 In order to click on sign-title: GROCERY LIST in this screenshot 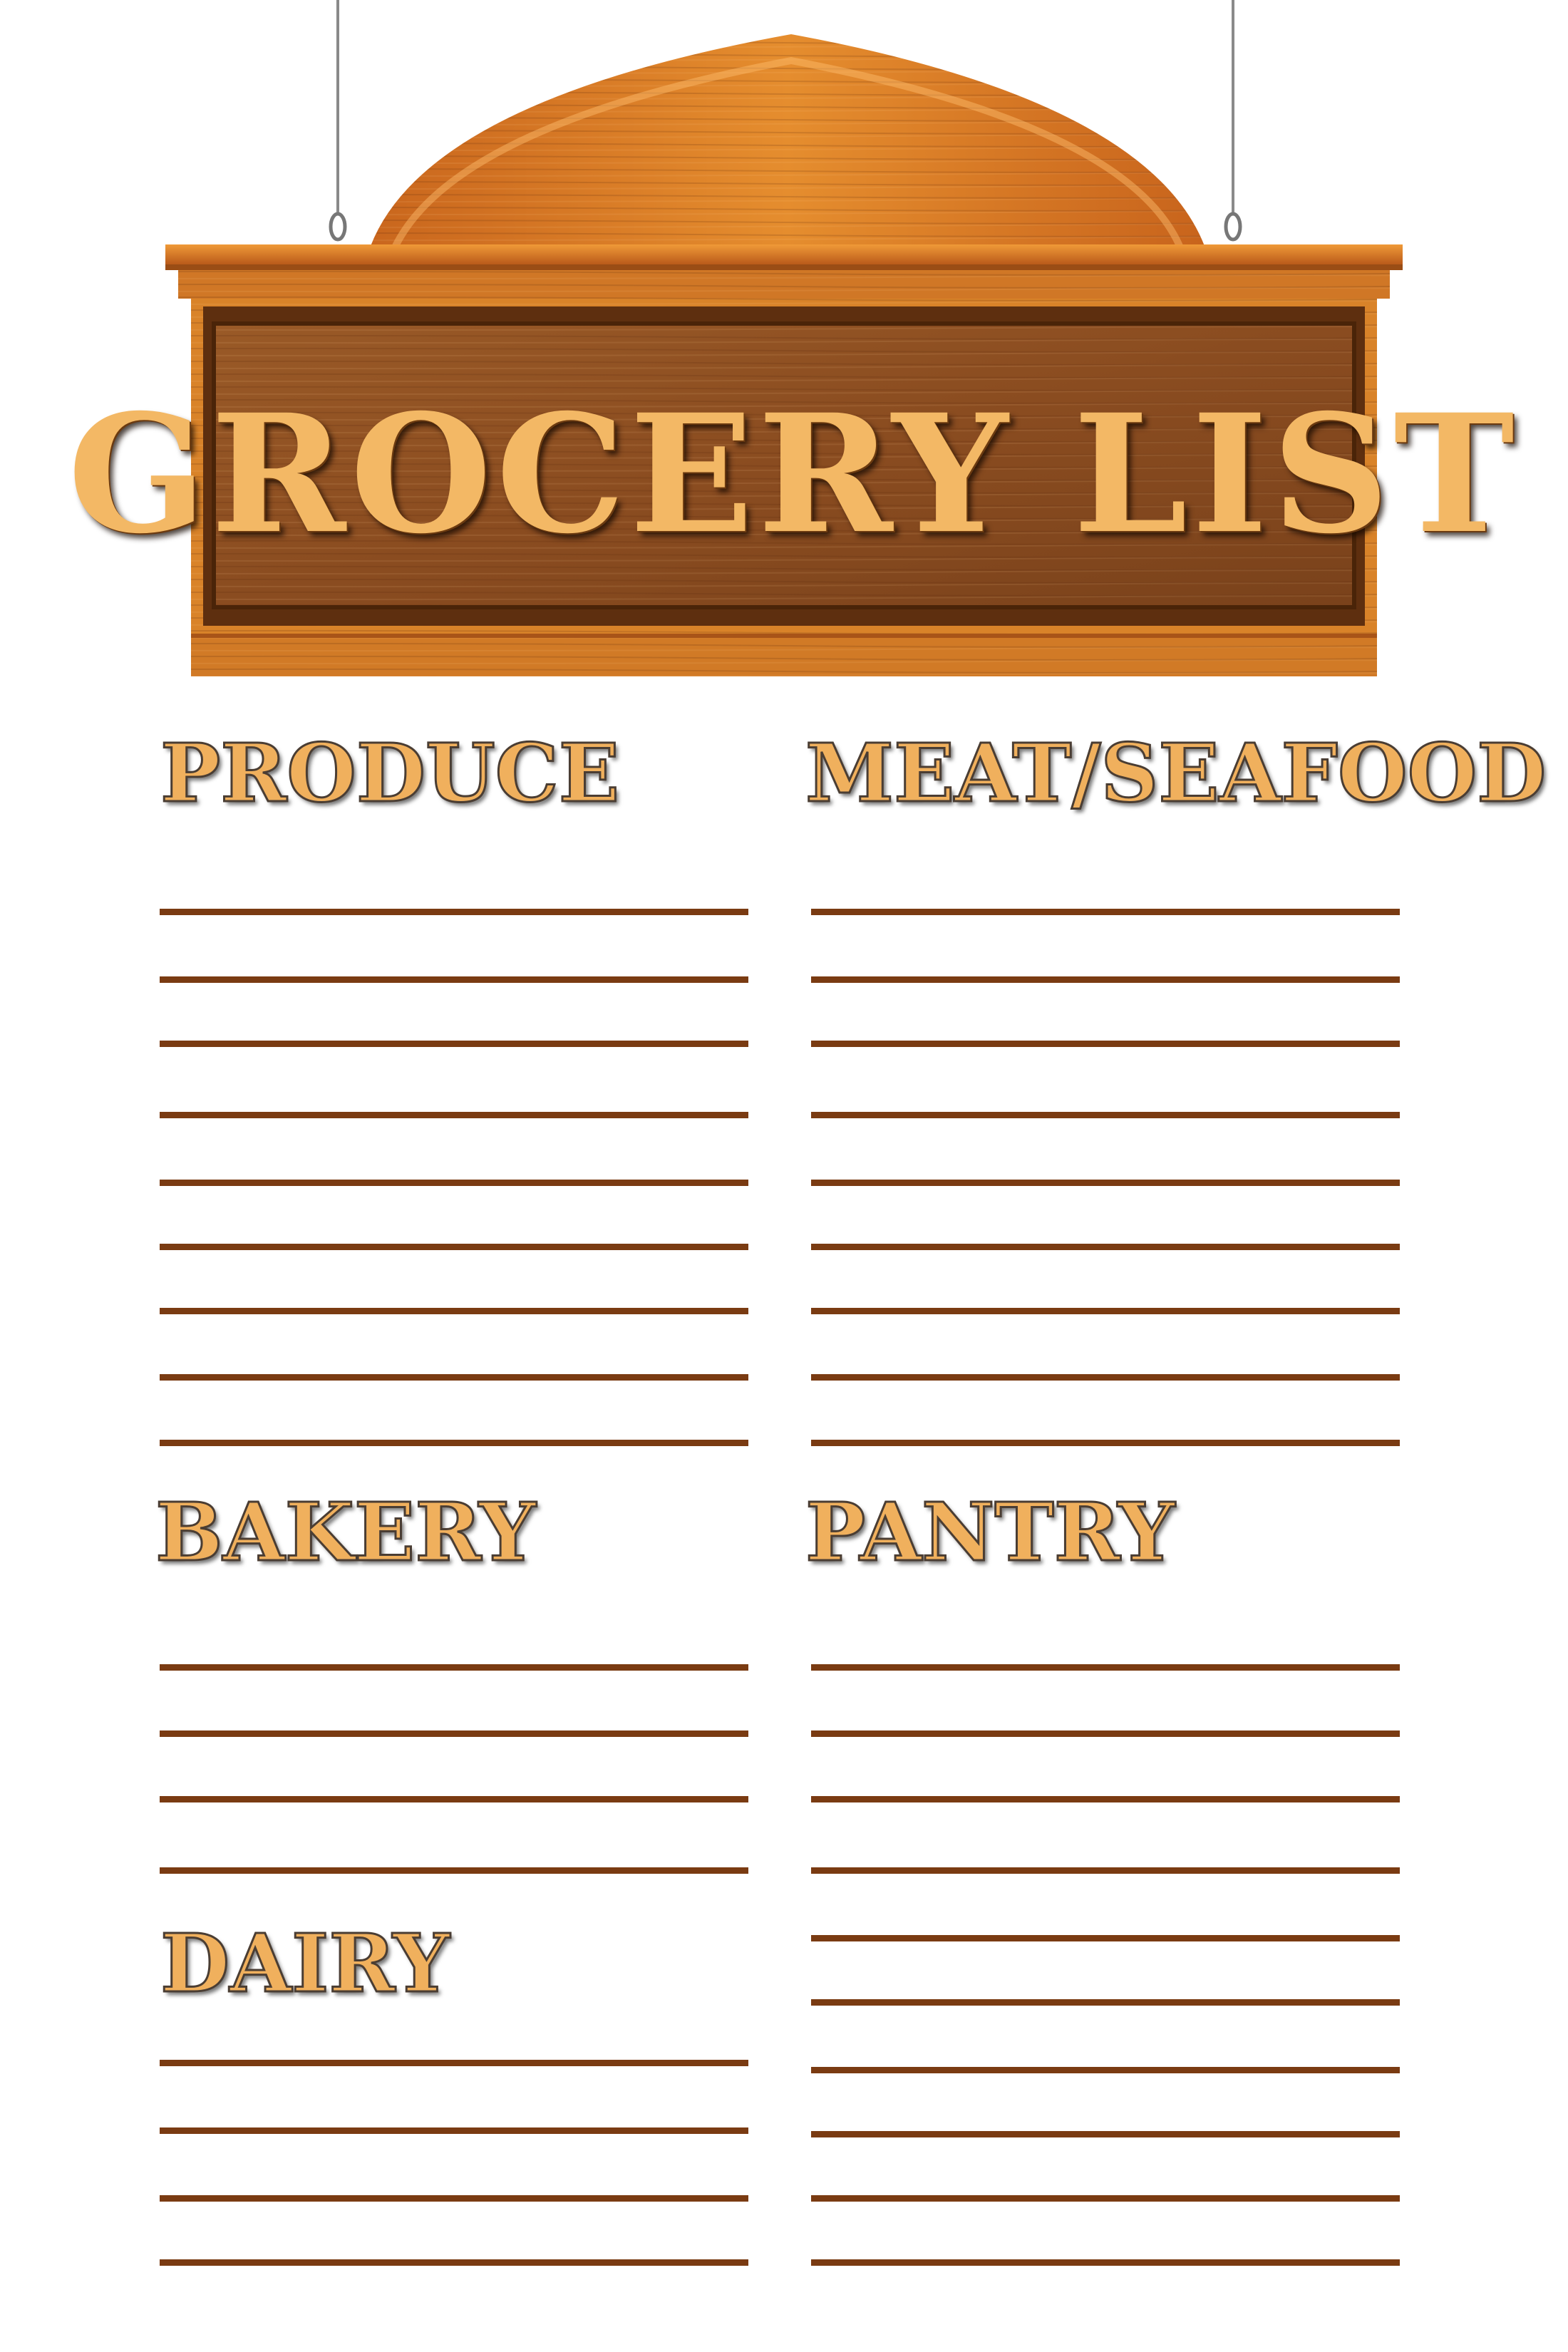, I will do `click(793, 474)`.